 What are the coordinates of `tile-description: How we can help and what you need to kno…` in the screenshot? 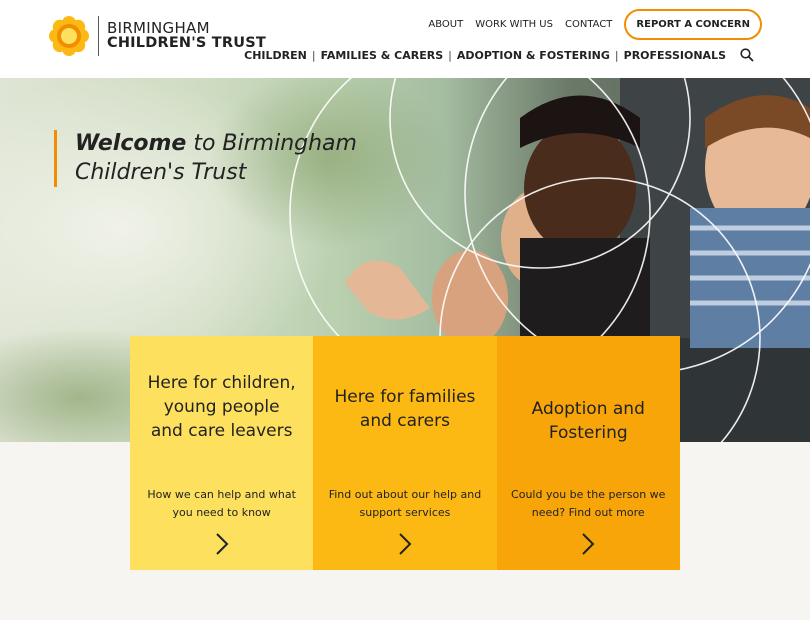 It's located at (221, 503).